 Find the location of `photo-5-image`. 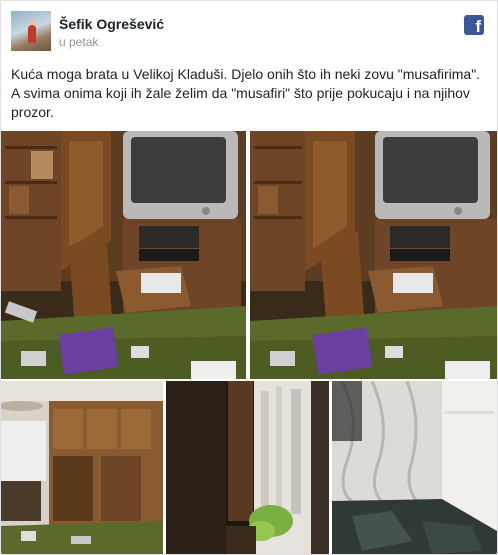

photo-5-image is located at coordinates (414, 467).